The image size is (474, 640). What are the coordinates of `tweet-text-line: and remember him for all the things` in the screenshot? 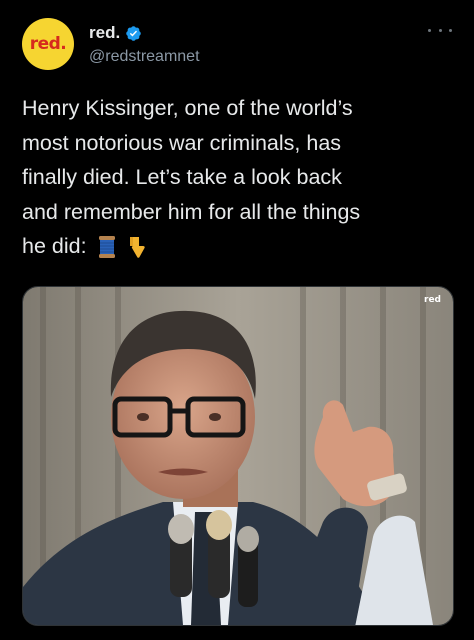 It's located at (191, 211).